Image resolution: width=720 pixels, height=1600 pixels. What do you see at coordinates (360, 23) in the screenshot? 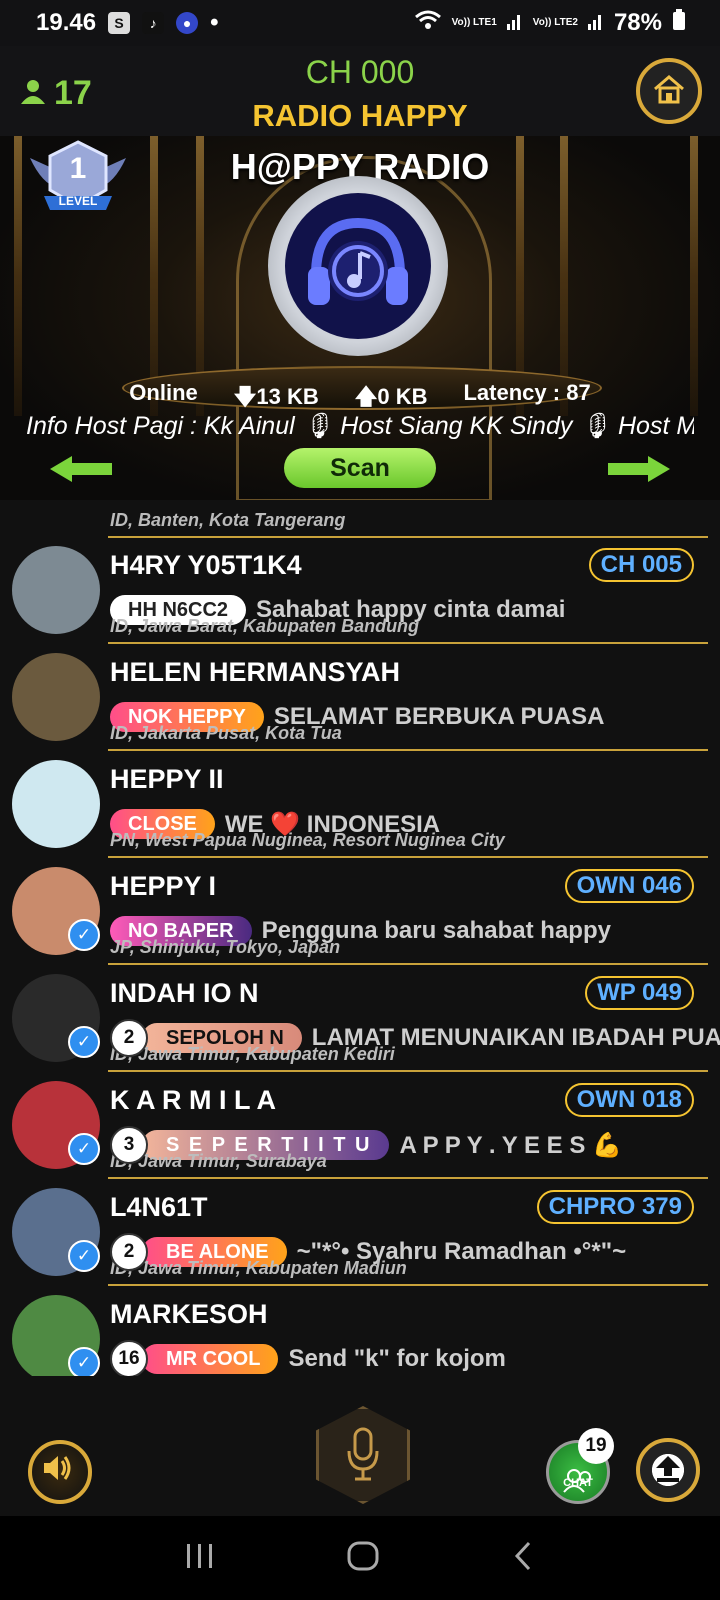
I see `status-bar: 19.46 S ♪ ● • Vo)) LTE1 Vo)) LTE2 78%` at bounding box center [360, 23].